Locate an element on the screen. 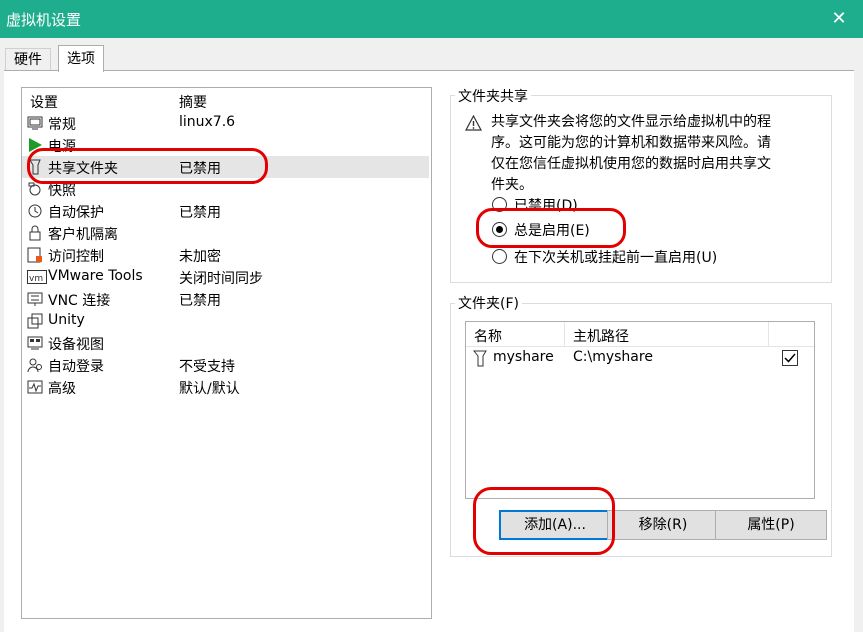  radio-disabled-indicator is located at coordinates (499, 204).